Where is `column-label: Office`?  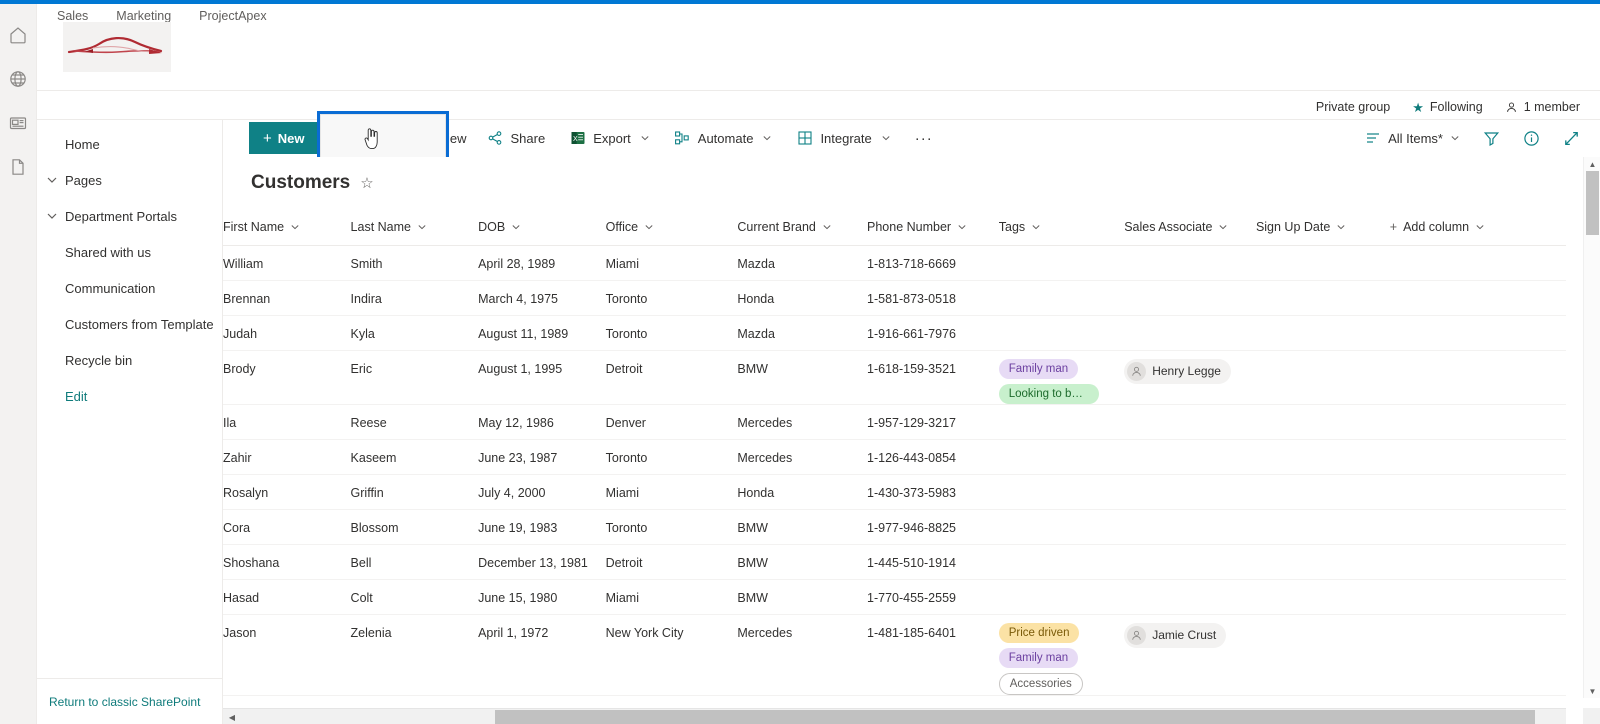
column-label: Office is located at coordinates (622, 226).